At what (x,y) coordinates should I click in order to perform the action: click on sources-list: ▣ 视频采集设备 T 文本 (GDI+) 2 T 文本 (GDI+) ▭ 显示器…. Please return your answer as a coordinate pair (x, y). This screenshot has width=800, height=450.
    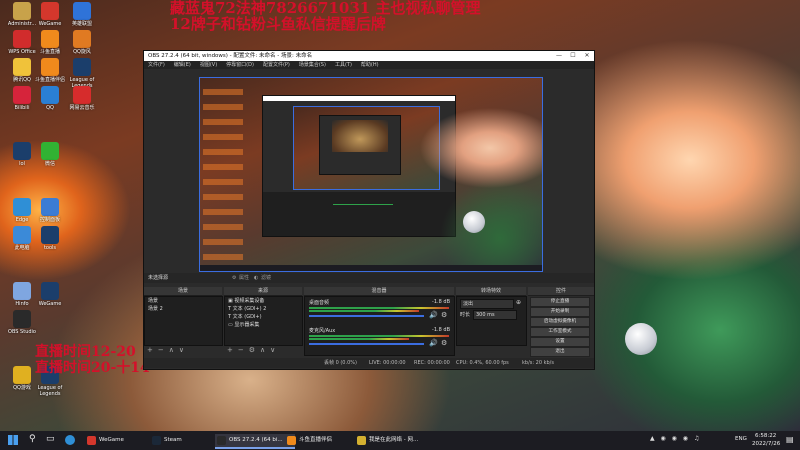
    Looking at the image, I should click on (263, 321).